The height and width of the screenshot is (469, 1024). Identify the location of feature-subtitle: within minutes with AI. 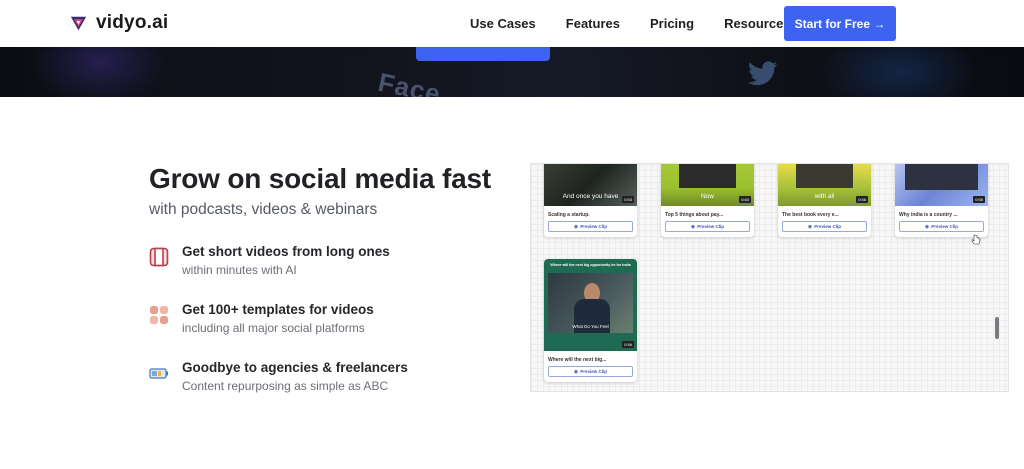
(239, 270).